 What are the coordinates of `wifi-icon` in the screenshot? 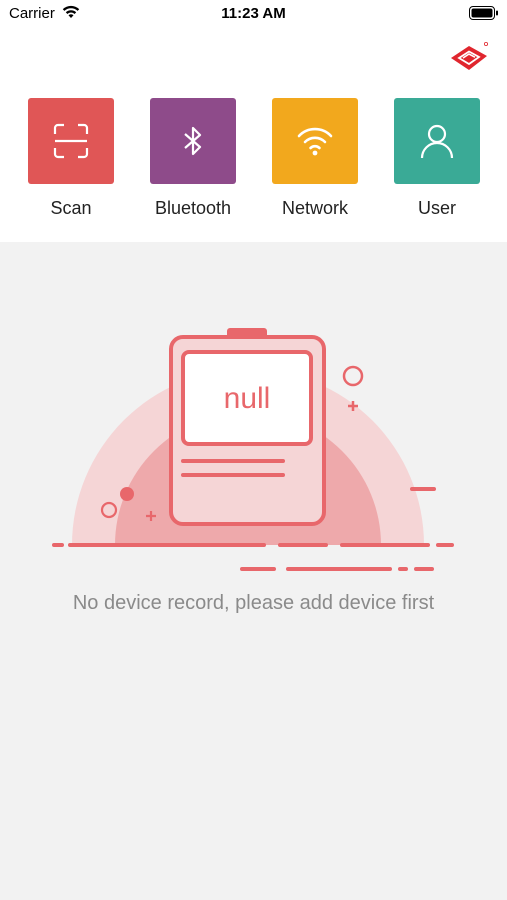 It's located at (315, 141).